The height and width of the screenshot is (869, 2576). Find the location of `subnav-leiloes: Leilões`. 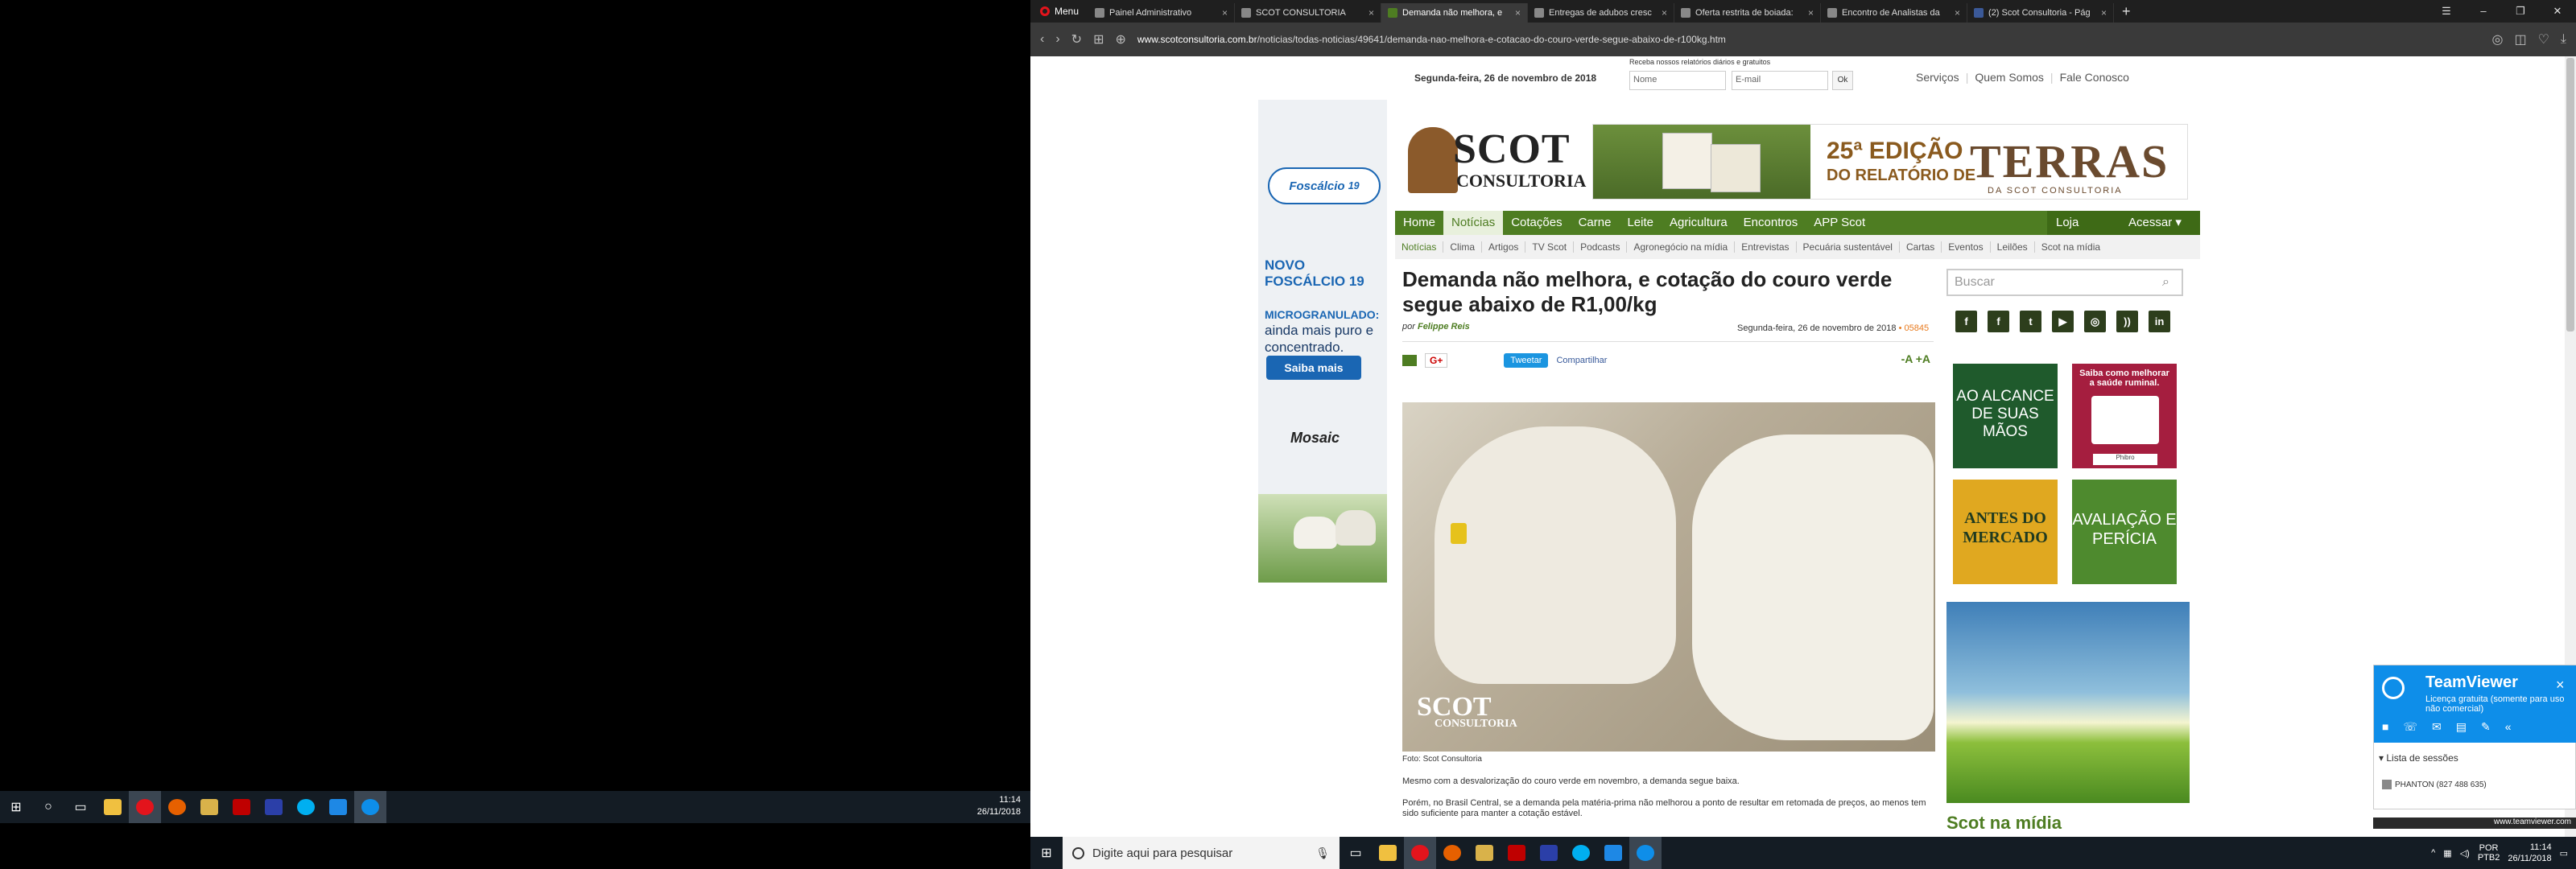

subnav-leiloes: Leilões is located at coordinates (2013, 247).